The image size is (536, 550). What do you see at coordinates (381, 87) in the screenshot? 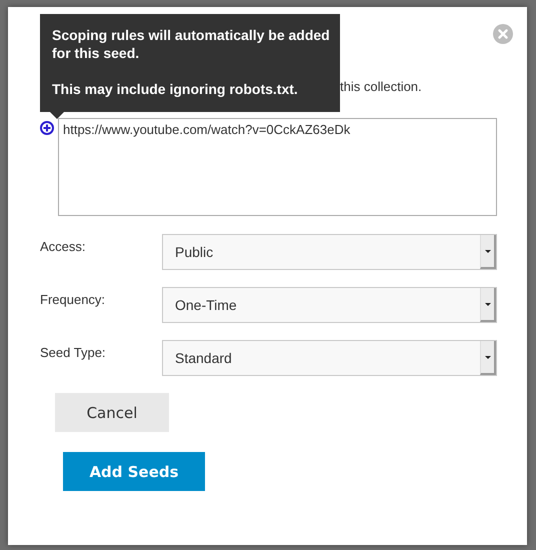
I see `intro-text: this collection.` at bounding box center [381, 87].